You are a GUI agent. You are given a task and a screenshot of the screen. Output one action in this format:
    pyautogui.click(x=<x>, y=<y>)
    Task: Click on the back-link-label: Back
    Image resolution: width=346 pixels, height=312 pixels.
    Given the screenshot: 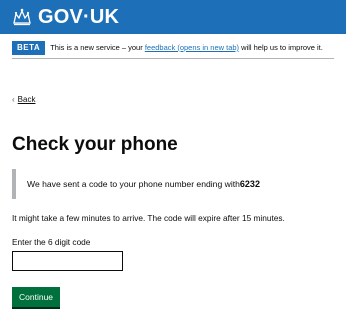 What is the action you would take?
    pyautogui.click(x=26, y=99)
    